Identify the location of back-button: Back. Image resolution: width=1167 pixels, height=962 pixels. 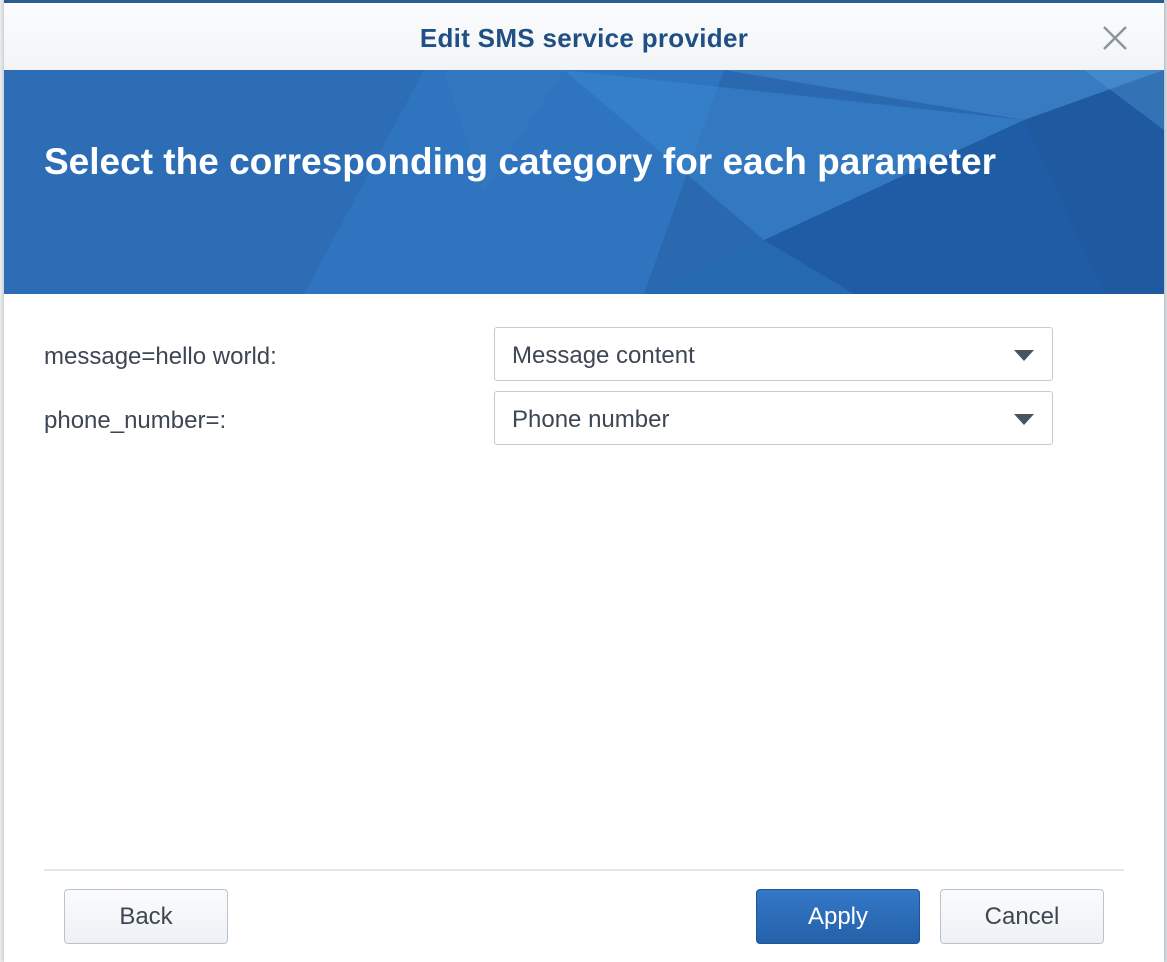
(146, 916).